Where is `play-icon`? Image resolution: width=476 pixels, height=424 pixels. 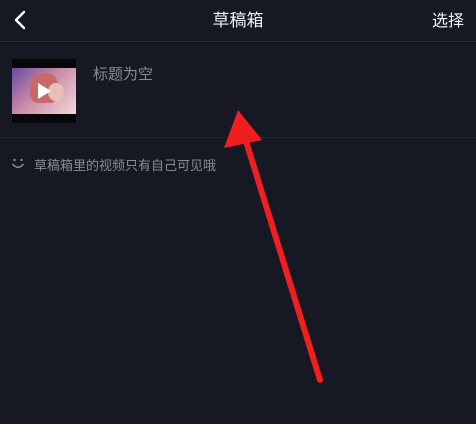
play-icon is located at coordinates (44, 91).